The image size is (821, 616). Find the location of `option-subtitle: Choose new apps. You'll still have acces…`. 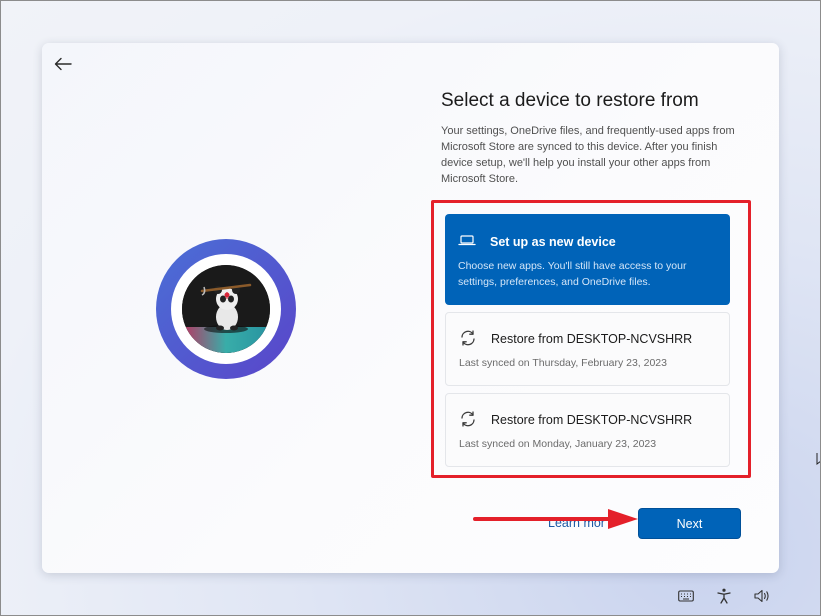

option-subtitle: Choose new apps. You'll still have acces… is located at coordinates (572, 274).